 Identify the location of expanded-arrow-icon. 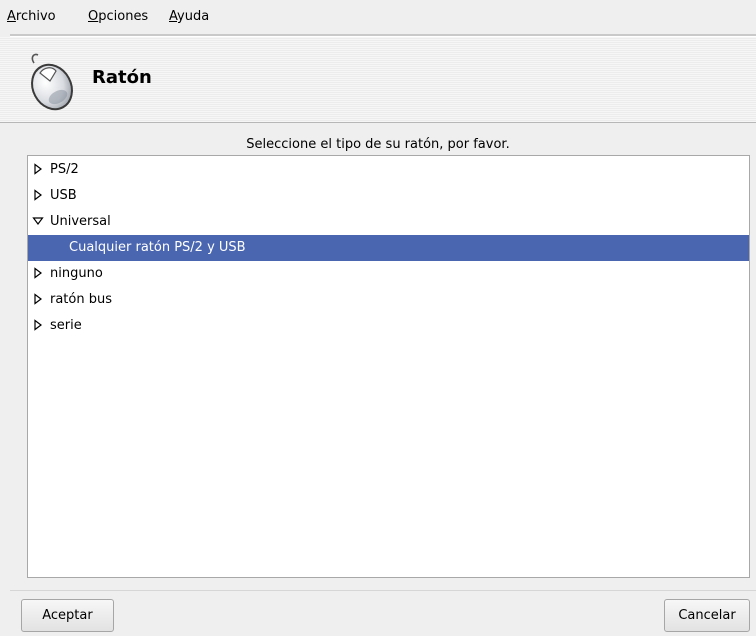
(38, 221).